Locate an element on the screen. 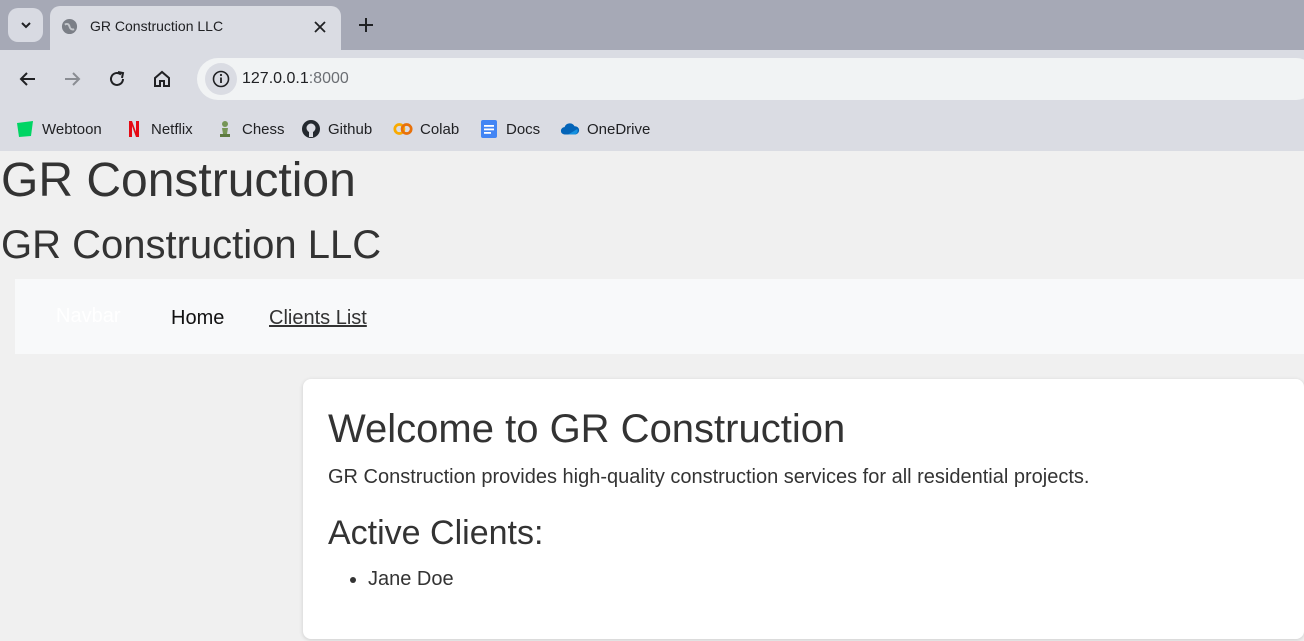 The height and width of the screenshot is (641, 1304). bookmark-github: Github is located at coordinates (336, 129).